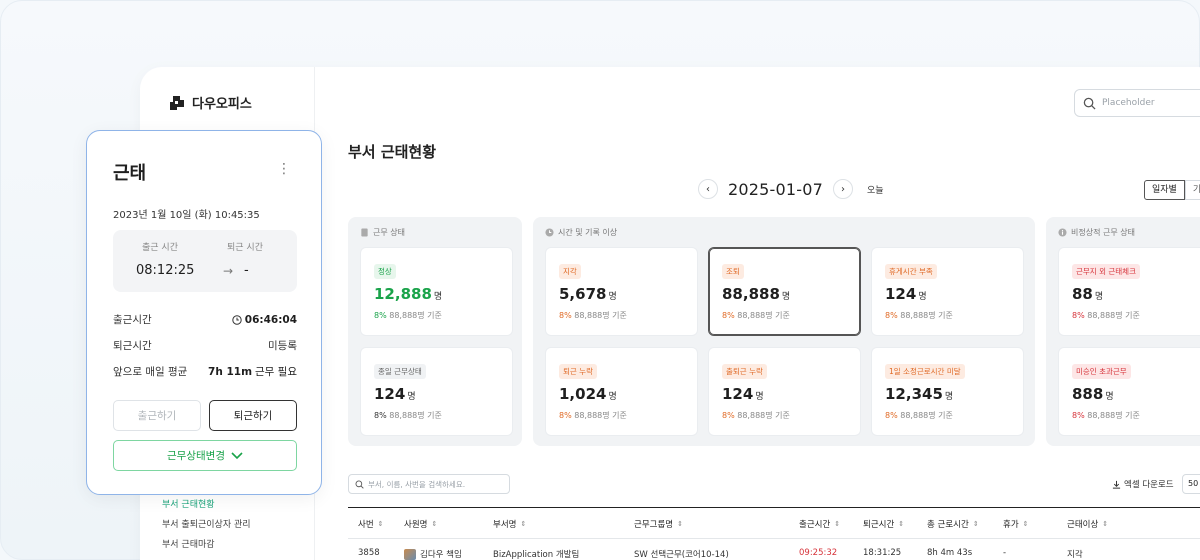 The height and width of the screenshot is (560, 1200). I want to click on sidebar-item-dept-closing: 부서 근태마감, so click(227, 545).